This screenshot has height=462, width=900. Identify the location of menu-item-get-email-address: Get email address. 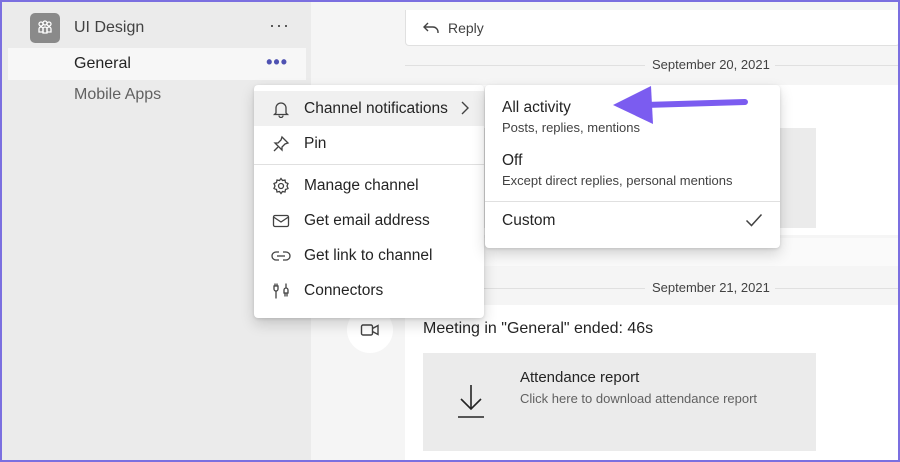
(369, 220).